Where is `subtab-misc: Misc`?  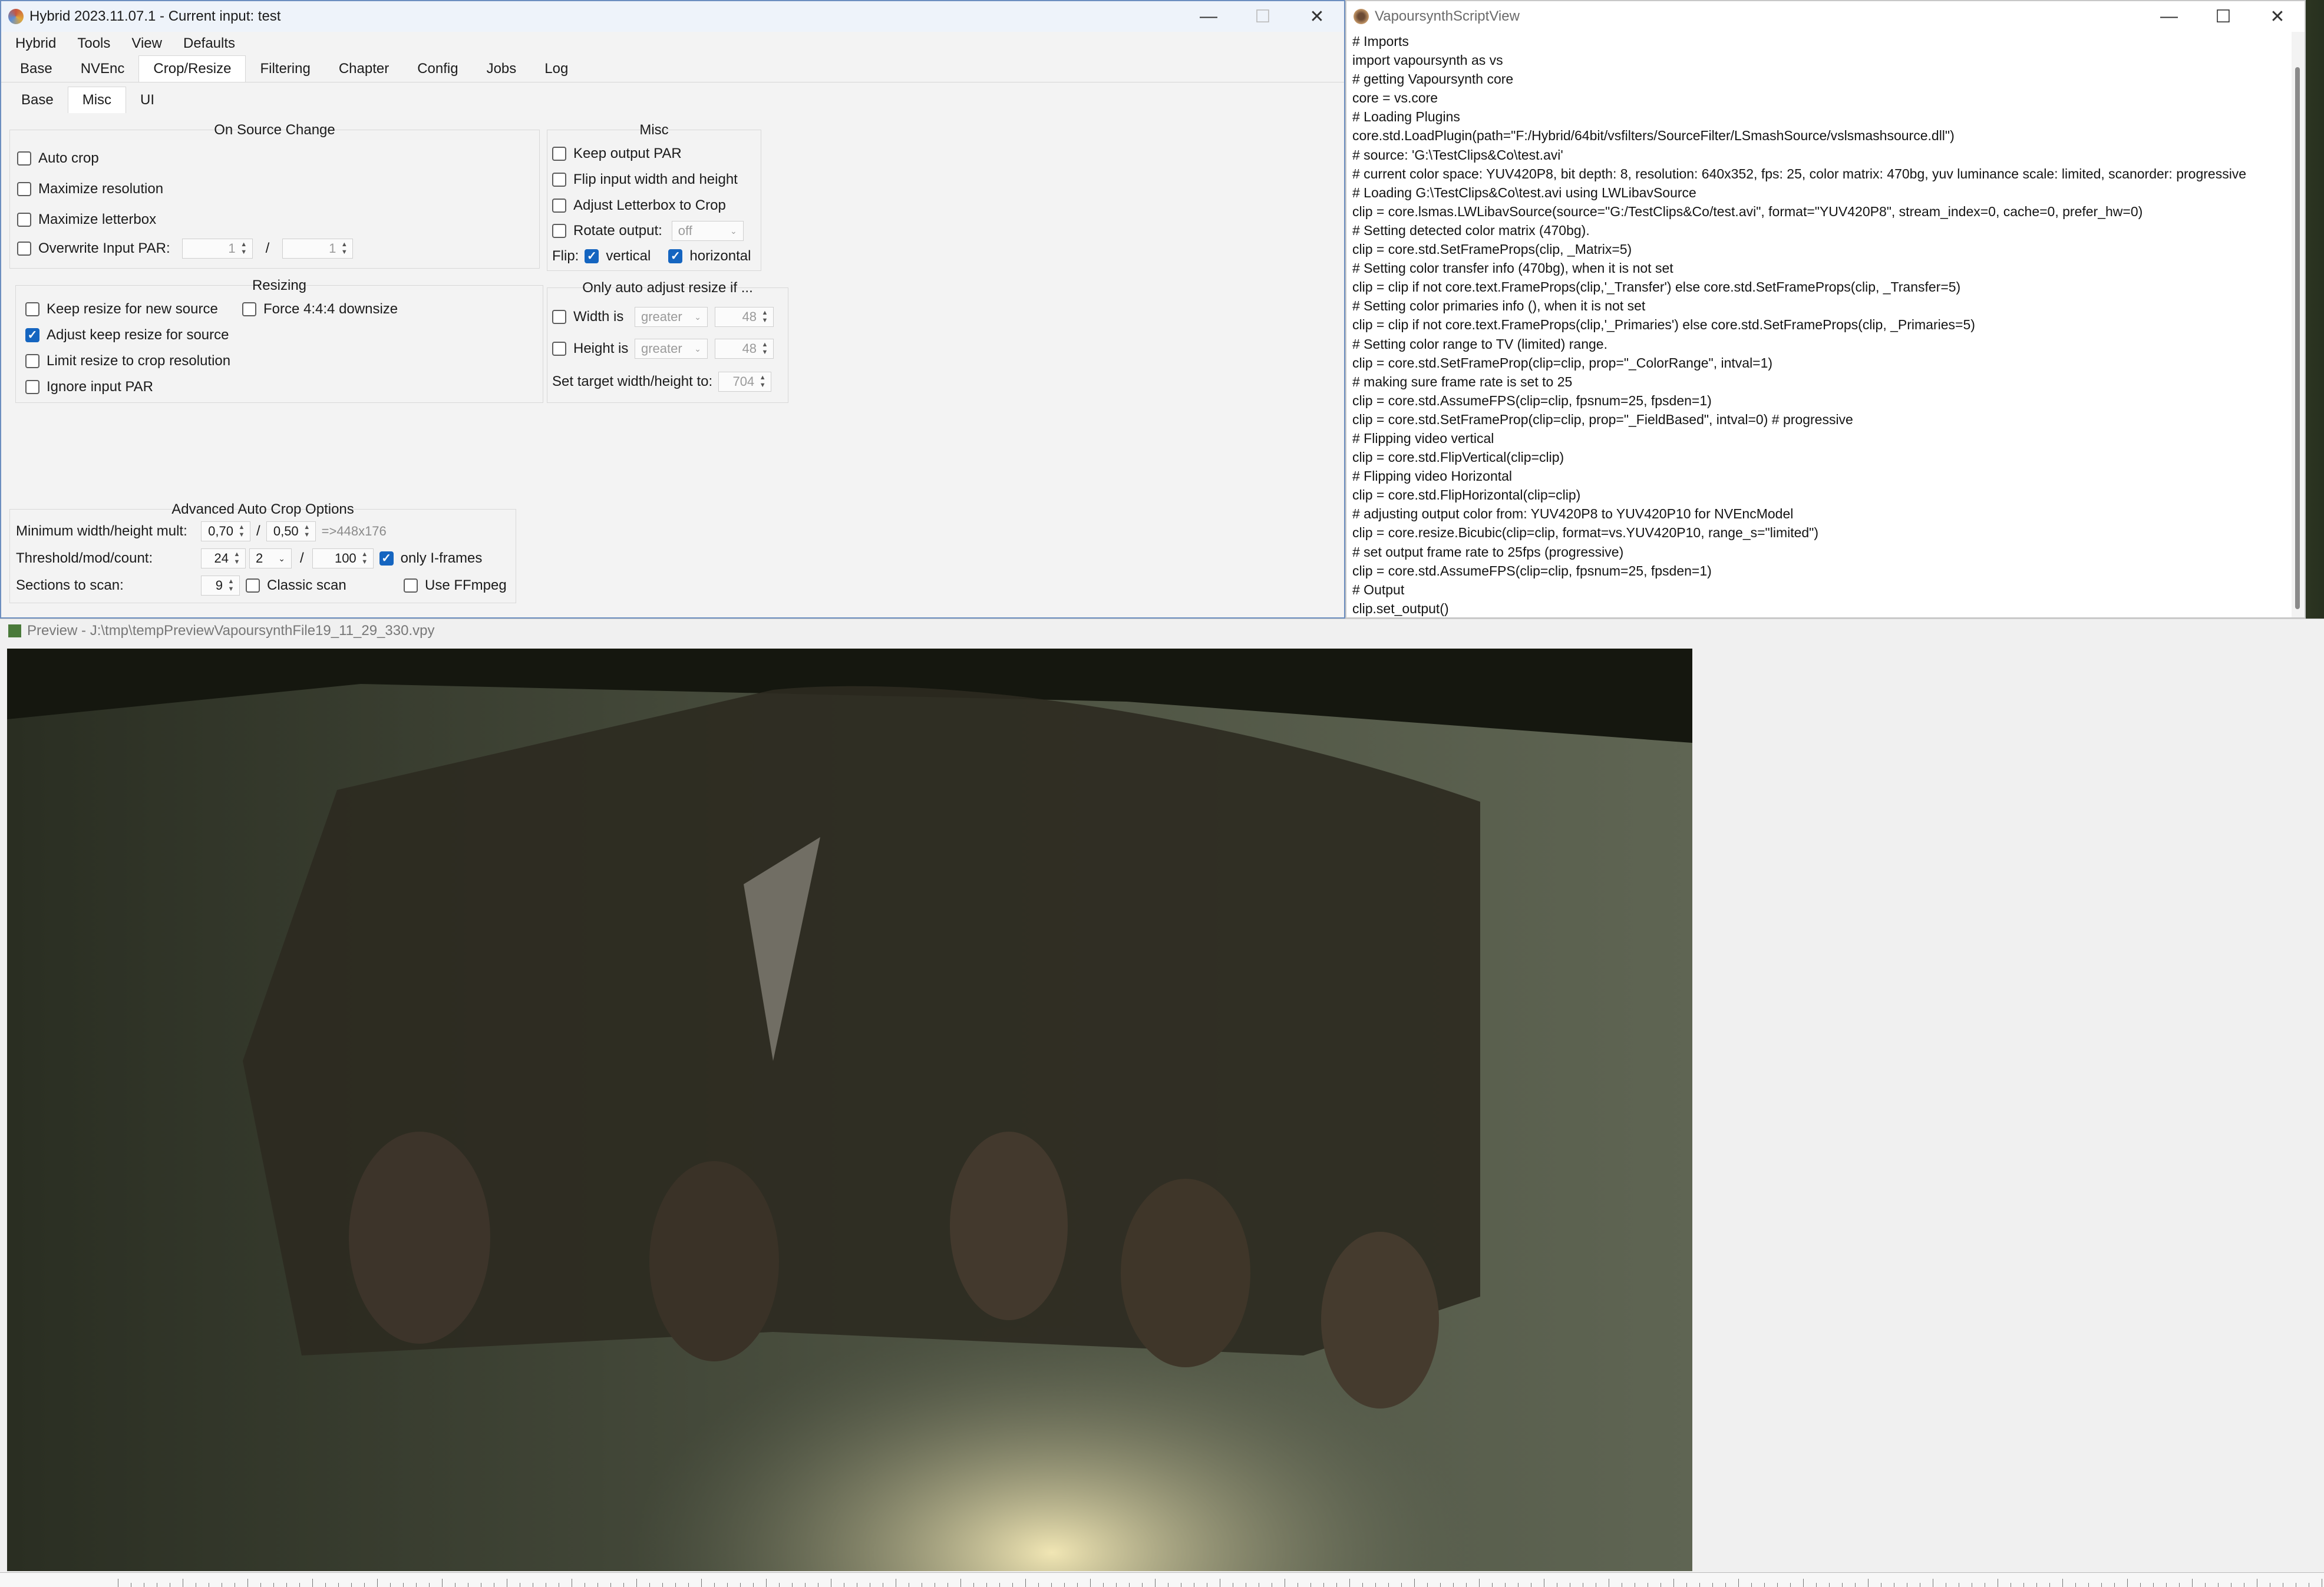 subtab-misc: Misc is located at coordinates (97, 100).